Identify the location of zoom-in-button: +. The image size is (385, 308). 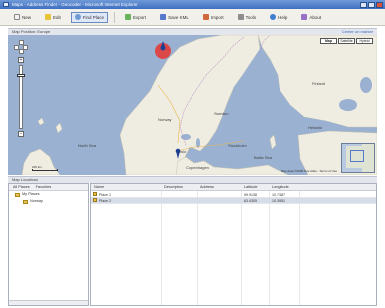
(21, 60).